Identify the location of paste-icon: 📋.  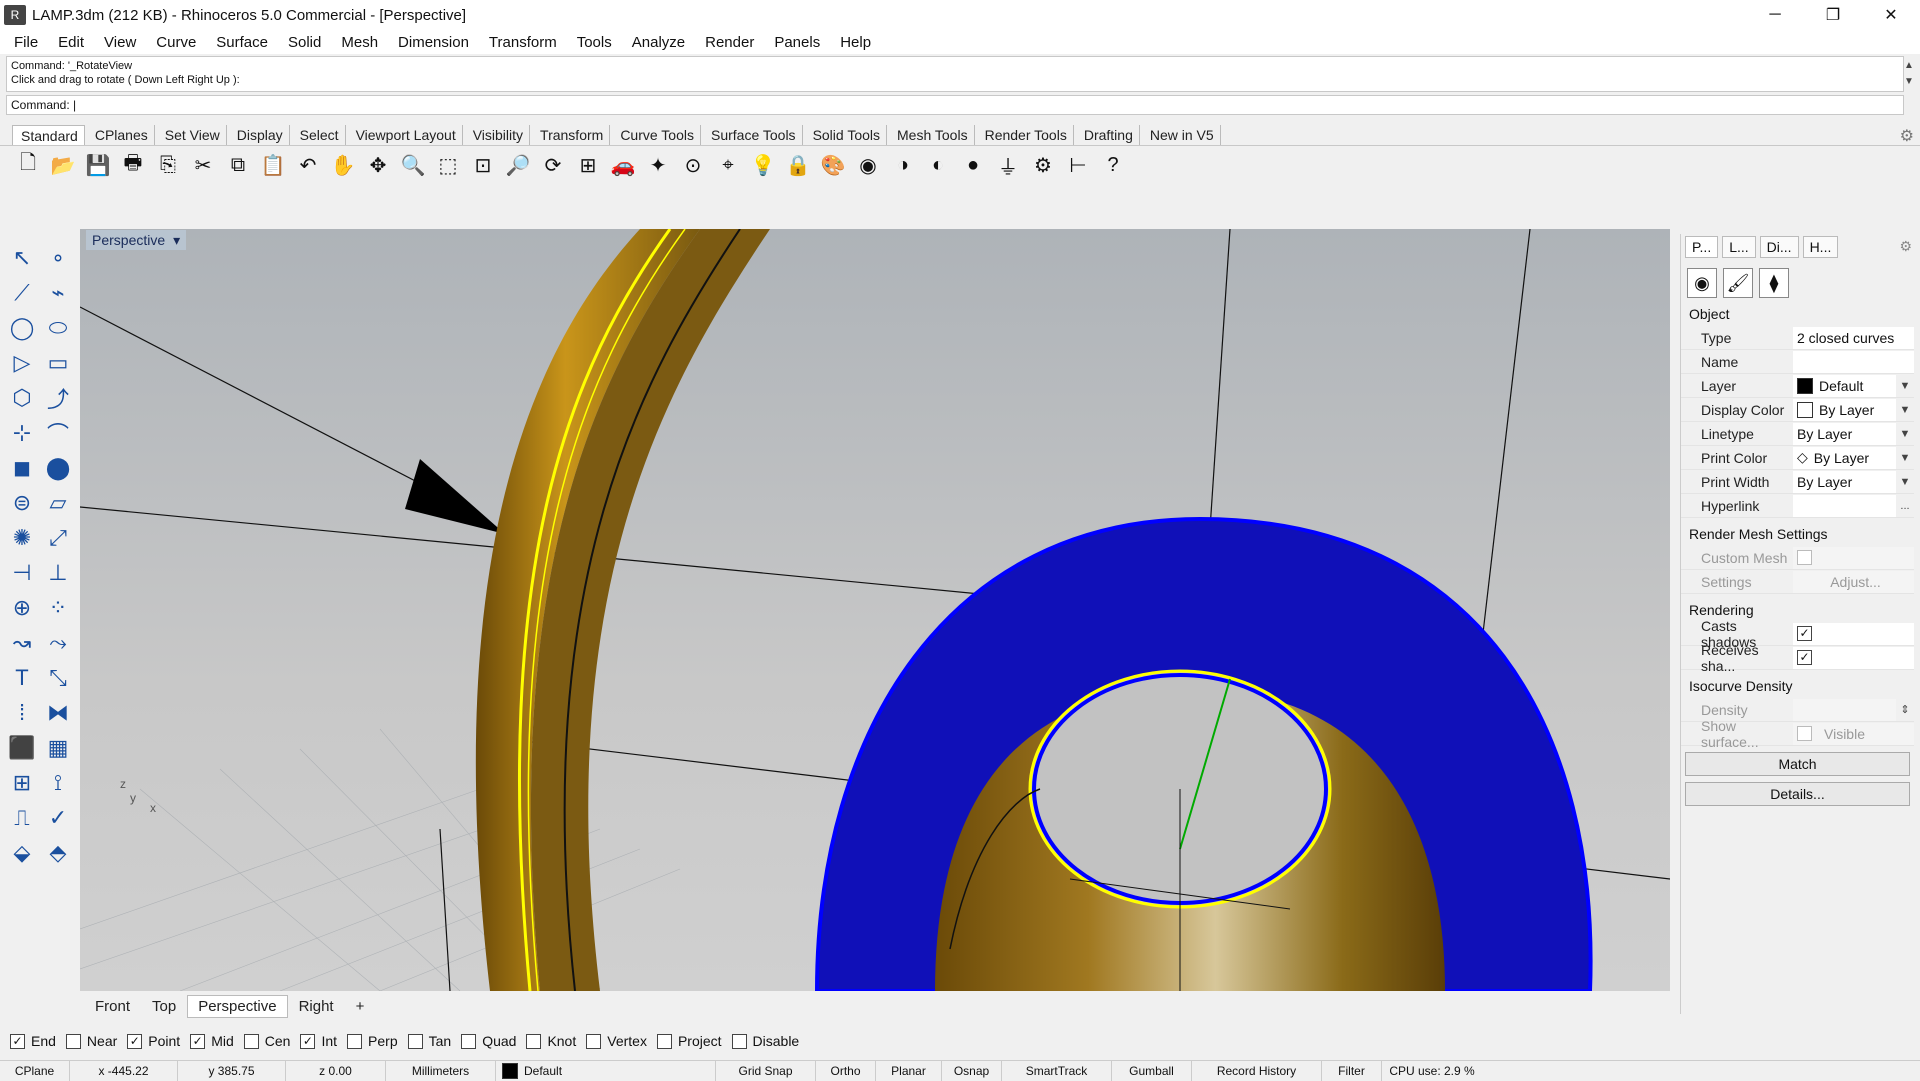
(273, 165).